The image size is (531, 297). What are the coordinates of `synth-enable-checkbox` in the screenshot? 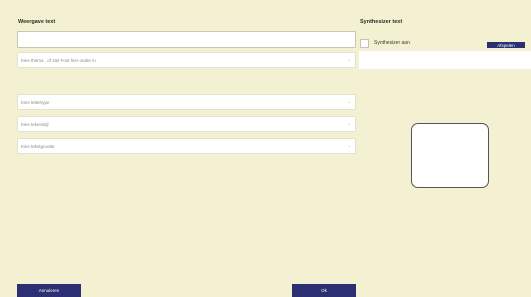 It's located at (364, 43).